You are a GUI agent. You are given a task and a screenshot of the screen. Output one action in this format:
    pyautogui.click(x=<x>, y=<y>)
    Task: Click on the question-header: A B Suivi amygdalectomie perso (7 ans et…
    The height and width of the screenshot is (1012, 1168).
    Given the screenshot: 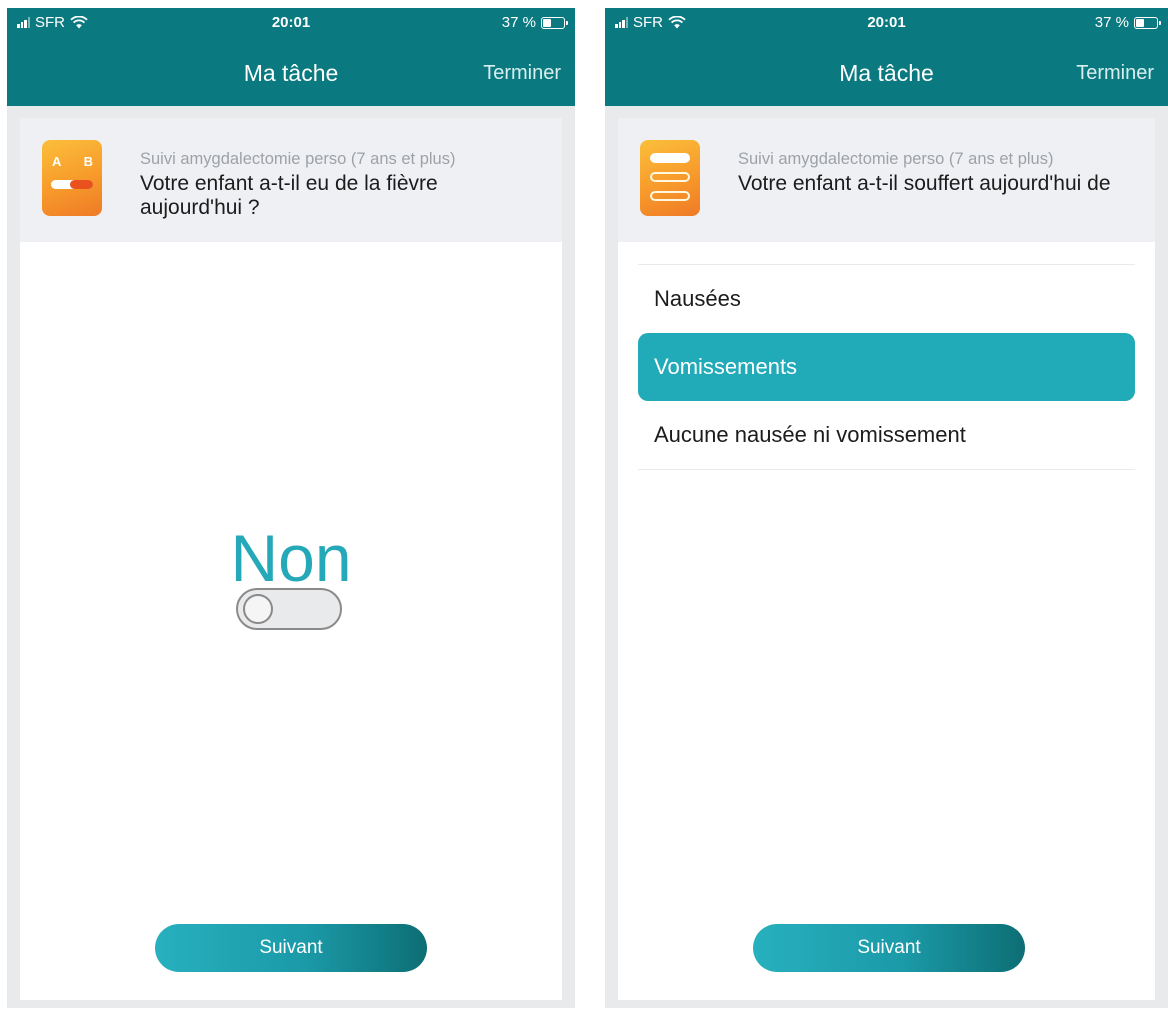 What is the action you would take?
    pyautogui.click(x=291, y=180)
    